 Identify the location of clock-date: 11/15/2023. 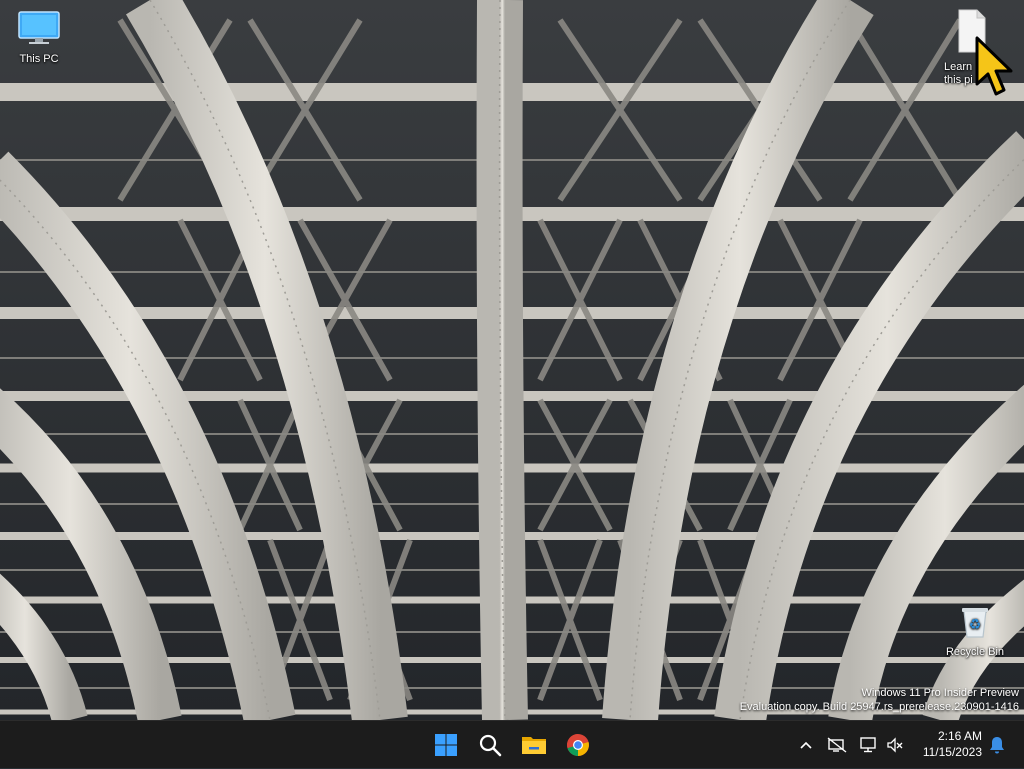
(952, 752).